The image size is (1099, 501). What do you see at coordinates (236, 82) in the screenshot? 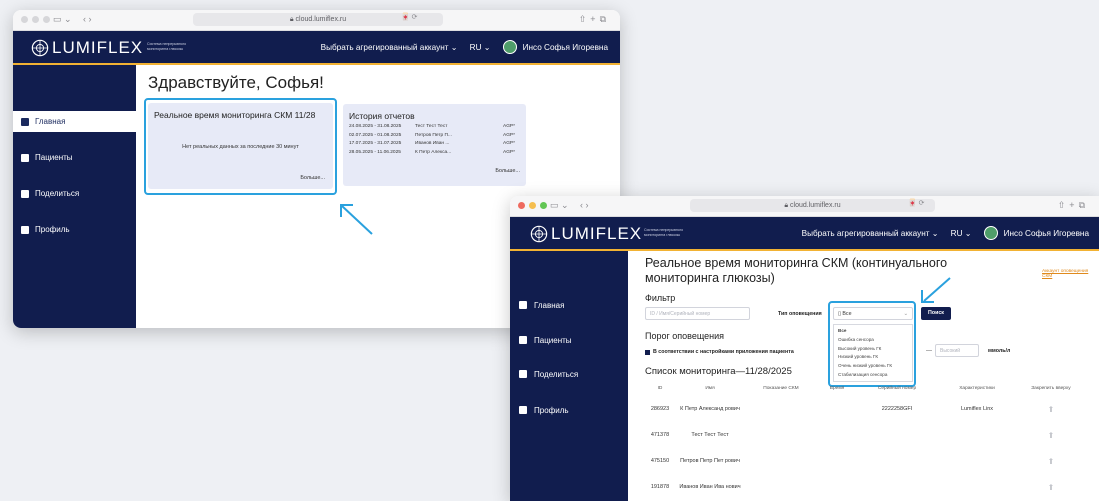
I see `page-title: Здравствуйте, Софья!` at bounding box center [236, 82].